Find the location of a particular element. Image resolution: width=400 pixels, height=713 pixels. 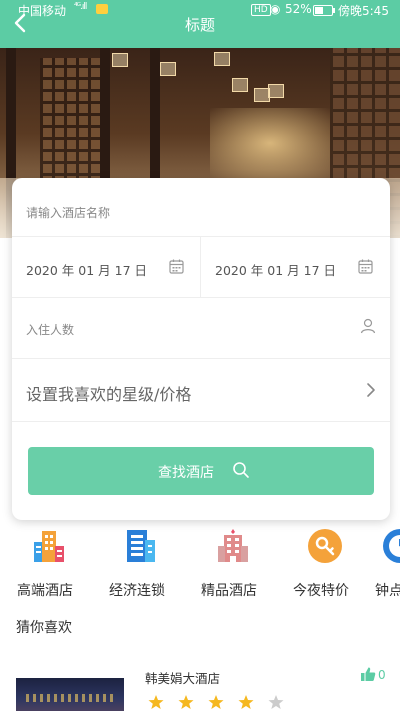

category-hourly-room: 钟点房 is located at coordinates (378, 564).